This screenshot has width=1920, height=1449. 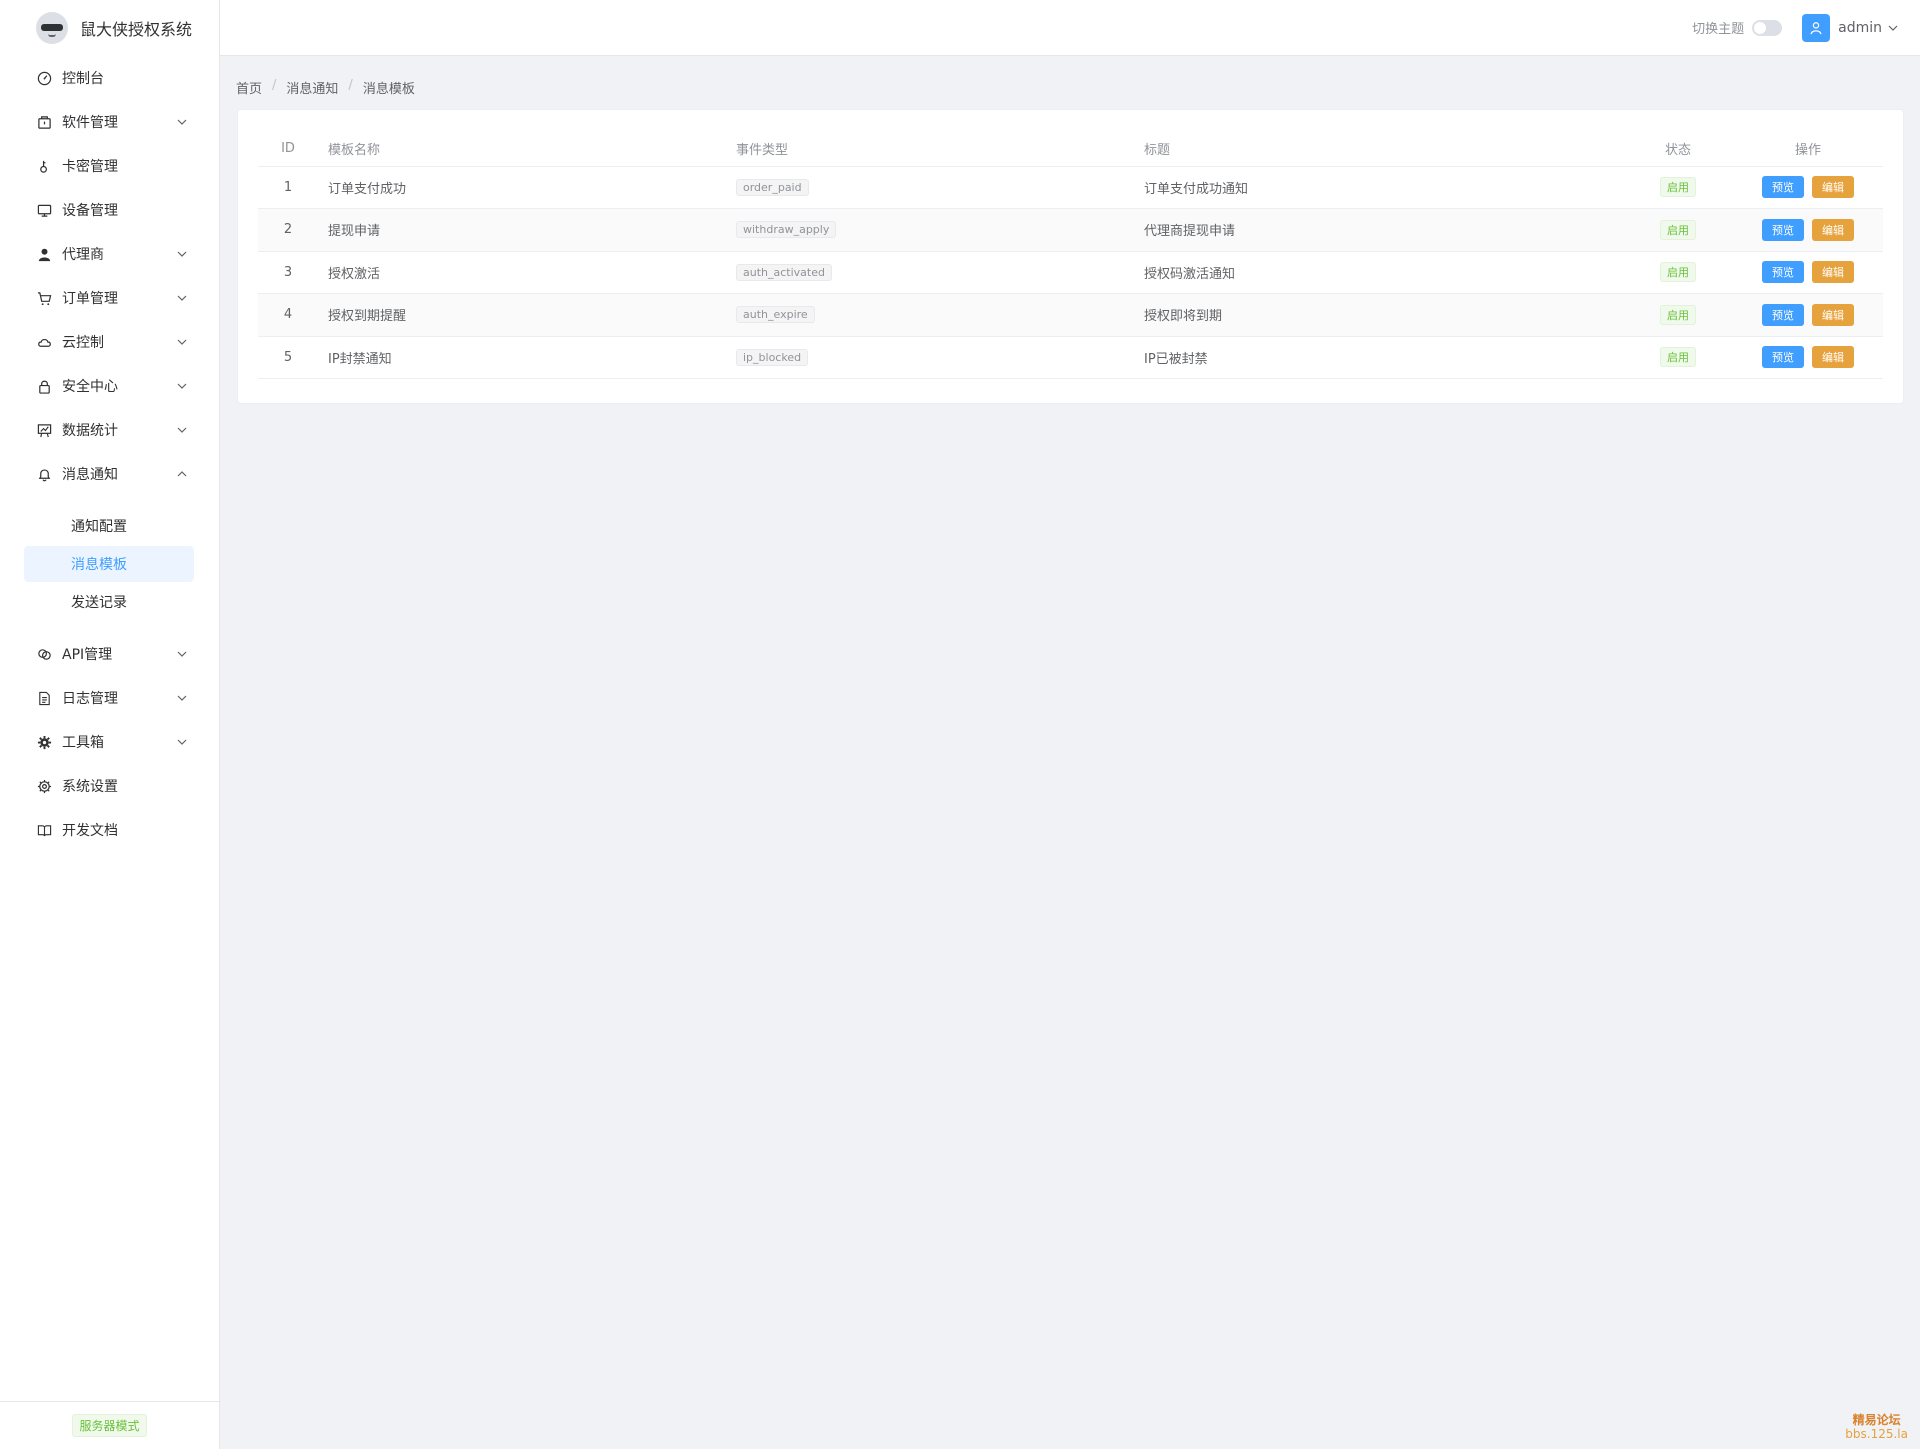 I want to click on breadcrumb-home: 首页, so click(x=249, y=87).